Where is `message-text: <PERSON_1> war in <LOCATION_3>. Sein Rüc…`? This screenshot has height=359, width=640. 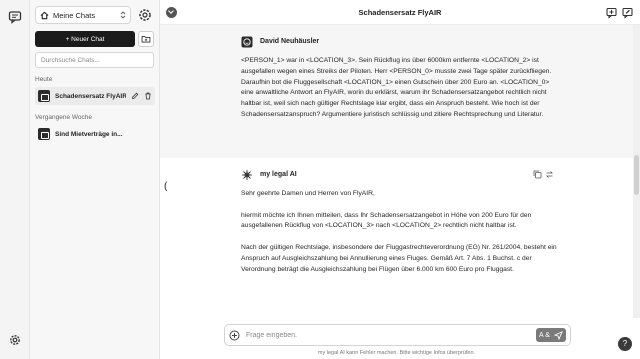 message-text: <PERSON_1> war in <LOCATION_3>. Sein Rüc… is located at coordinates (396, 87).